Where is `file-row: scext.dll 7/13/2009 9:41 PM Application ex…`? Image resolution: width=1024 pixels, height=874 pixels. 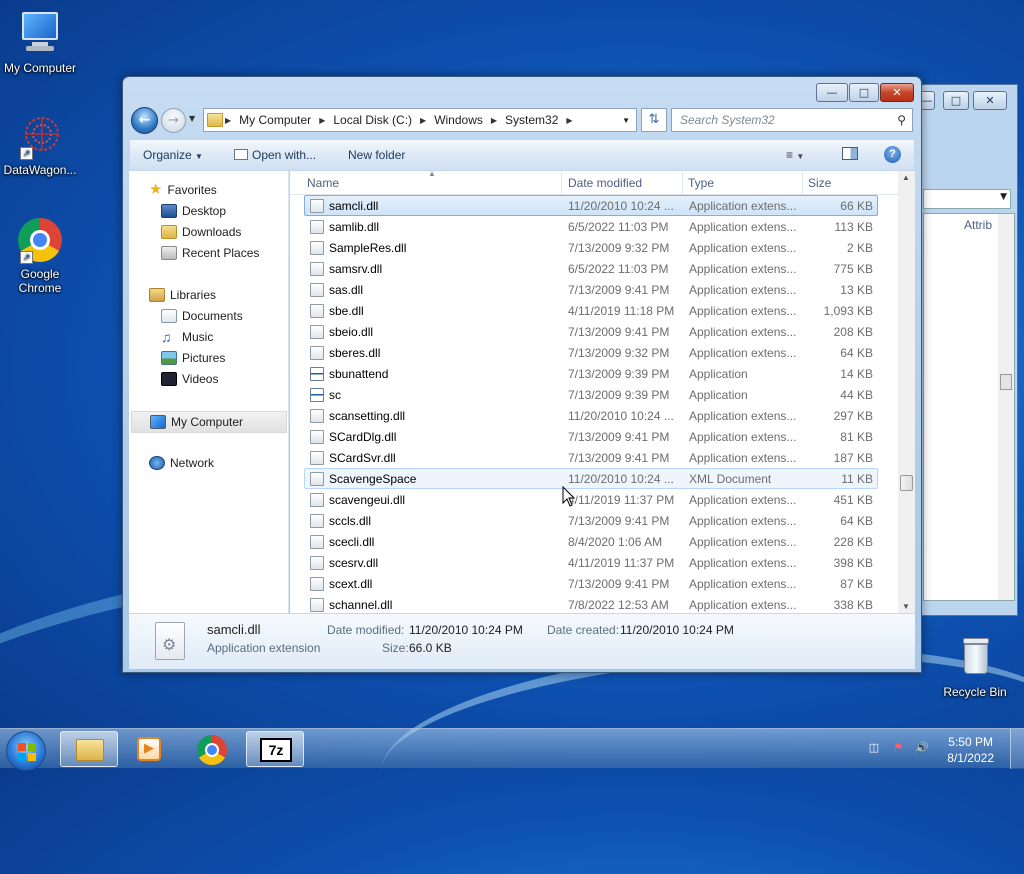
file-row: scext.dll 7/13/2009 9:41 PM Application ex… is located at coordinates (591, 583).